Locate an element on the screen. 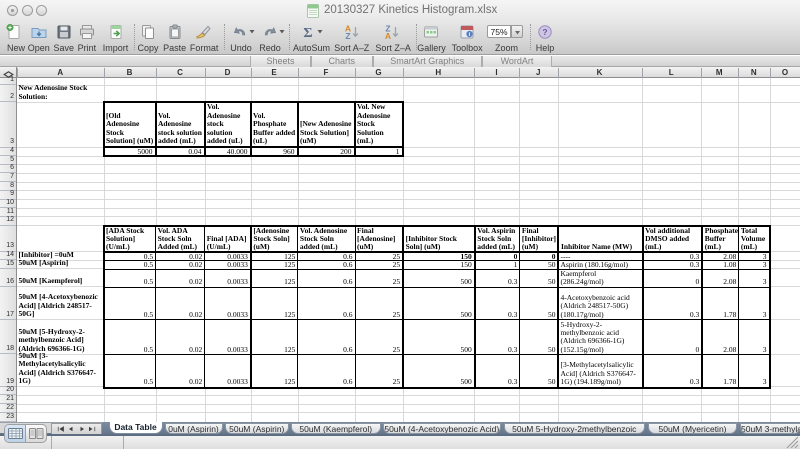  svg-text: Z is located at coordinates (347, 36).